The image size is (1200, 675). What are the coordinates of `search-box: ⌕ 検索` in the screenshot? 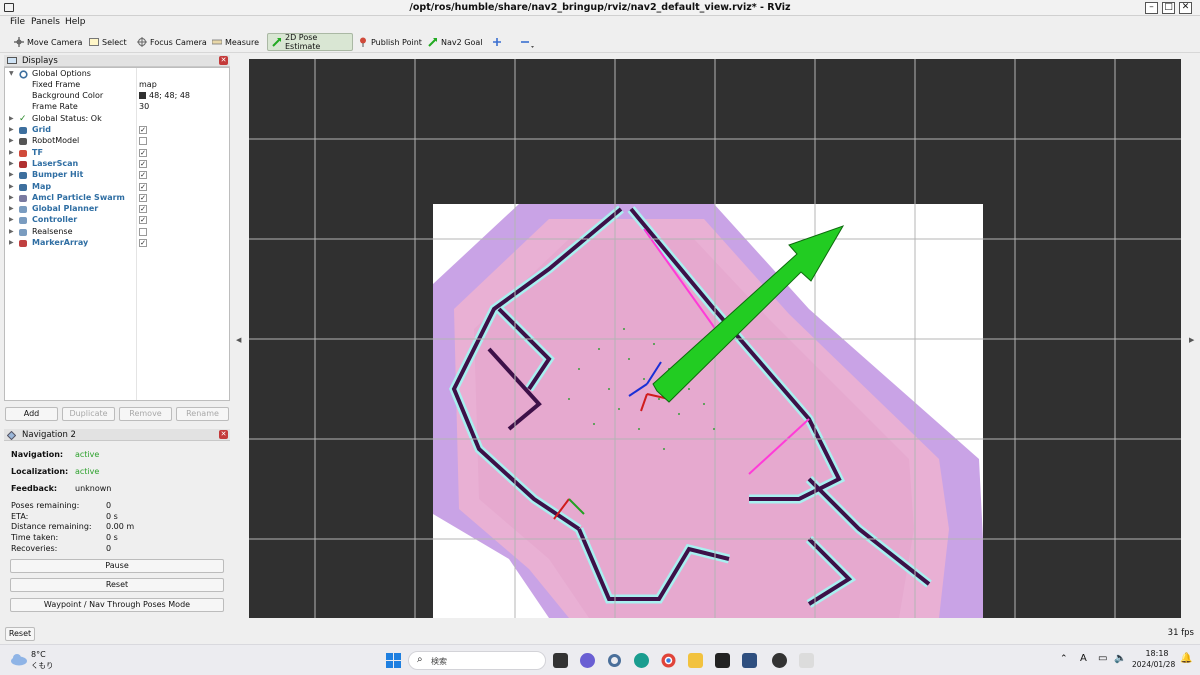 It's located at (477, 660).